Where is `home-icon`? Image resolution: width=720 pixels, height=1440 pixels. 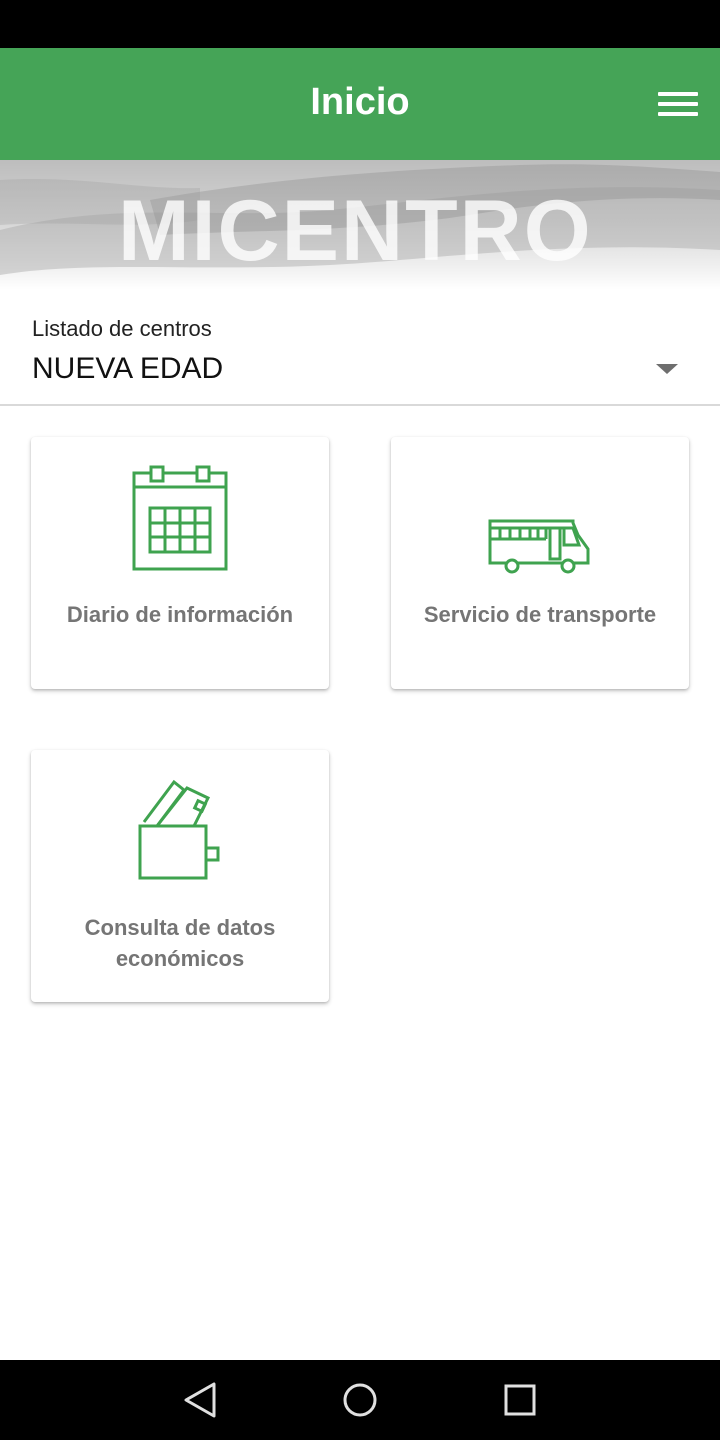 home-icon is located at coordinates (360, 1400).